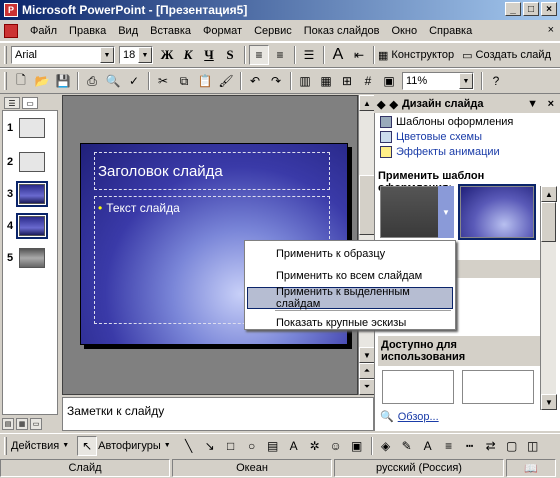  Describe the element at coordinates (315, 446) in the screenshot. I see `diagram-icon: ✲` at that location.